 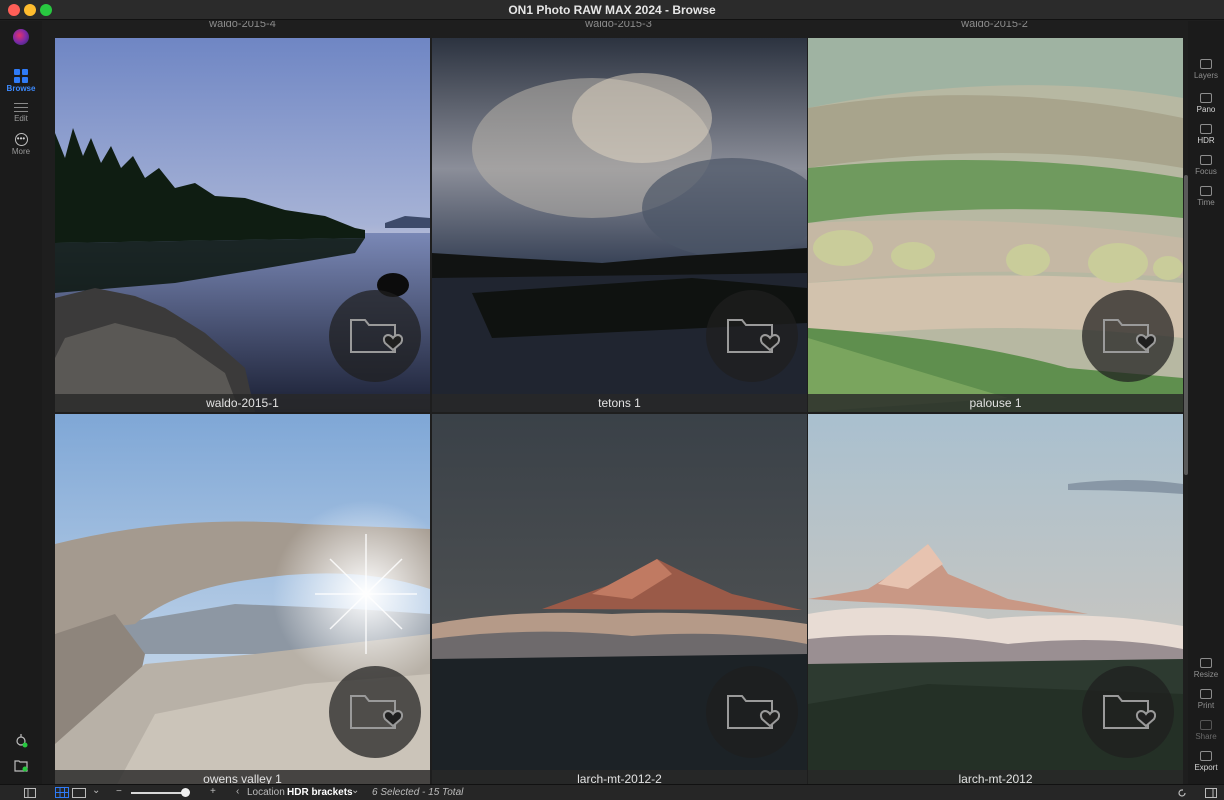 I want to click on rail-label-print: Print, so click(x=1206, y=705).